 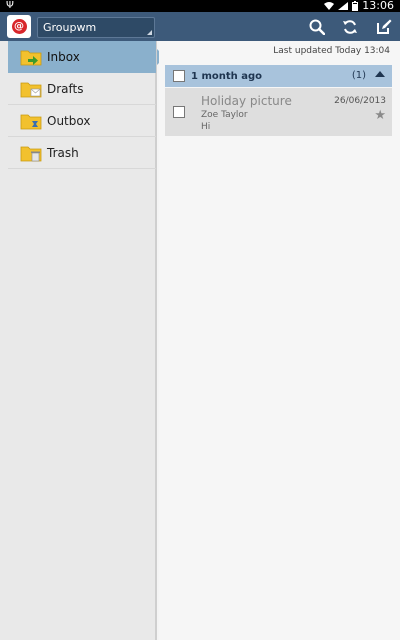 What do you see at coordinates (358, 75) in the screenshot?
I see `group-count: (1)` at bounding box center [358, 75].